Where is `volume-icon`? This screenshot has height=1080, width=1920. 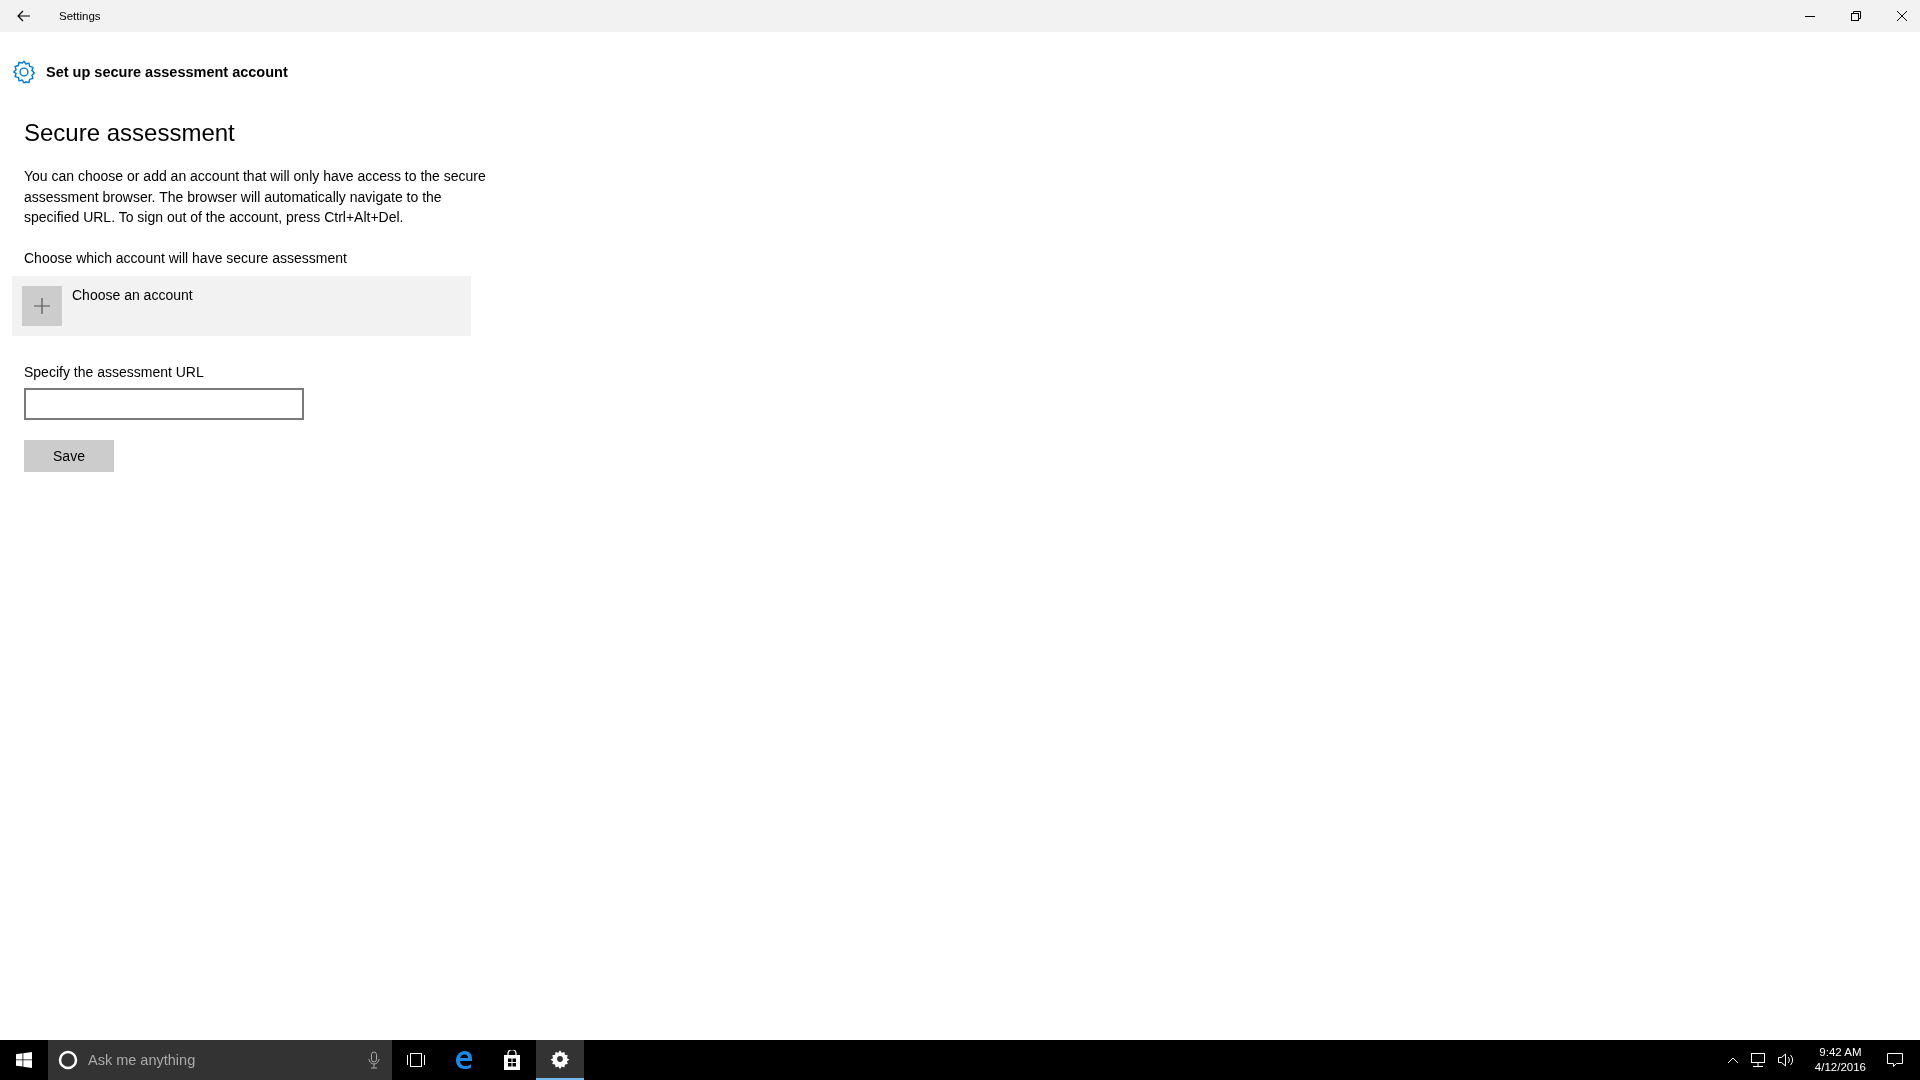
volume-icon is located at coordinates (1785, 1060).